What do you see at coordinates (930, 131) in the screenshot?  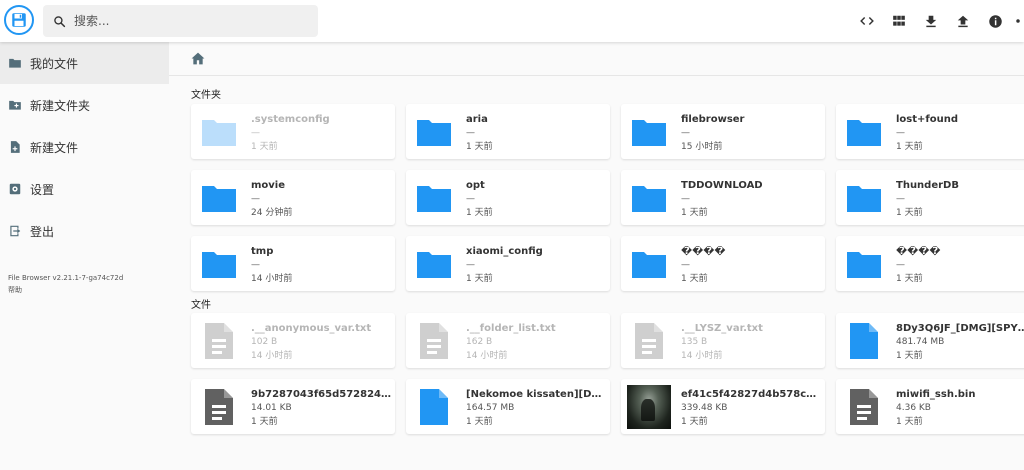 I see `folder-card: lost+found — 1 天前` at bounding box center [930, 131].